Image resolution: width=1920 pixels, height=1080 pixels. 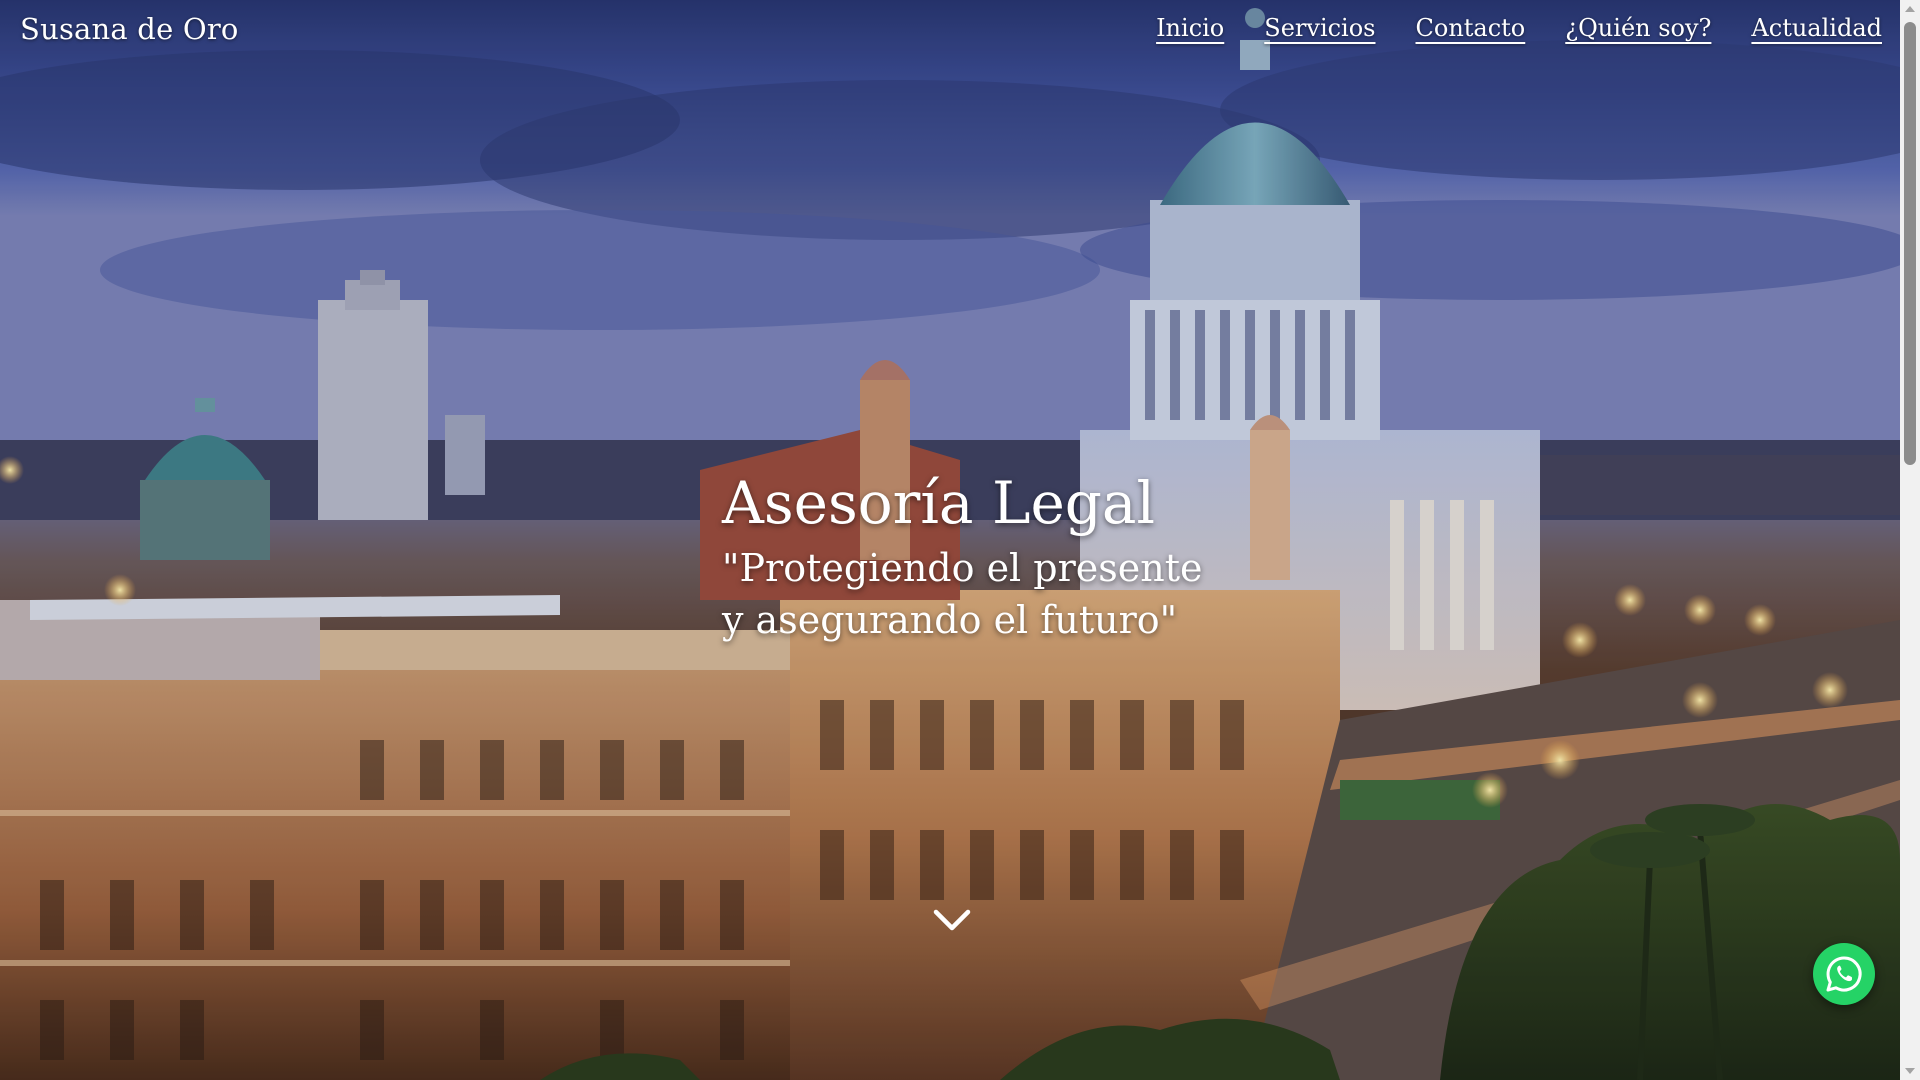 I want to click on scroll-down-button, so click(x=952, y=920).